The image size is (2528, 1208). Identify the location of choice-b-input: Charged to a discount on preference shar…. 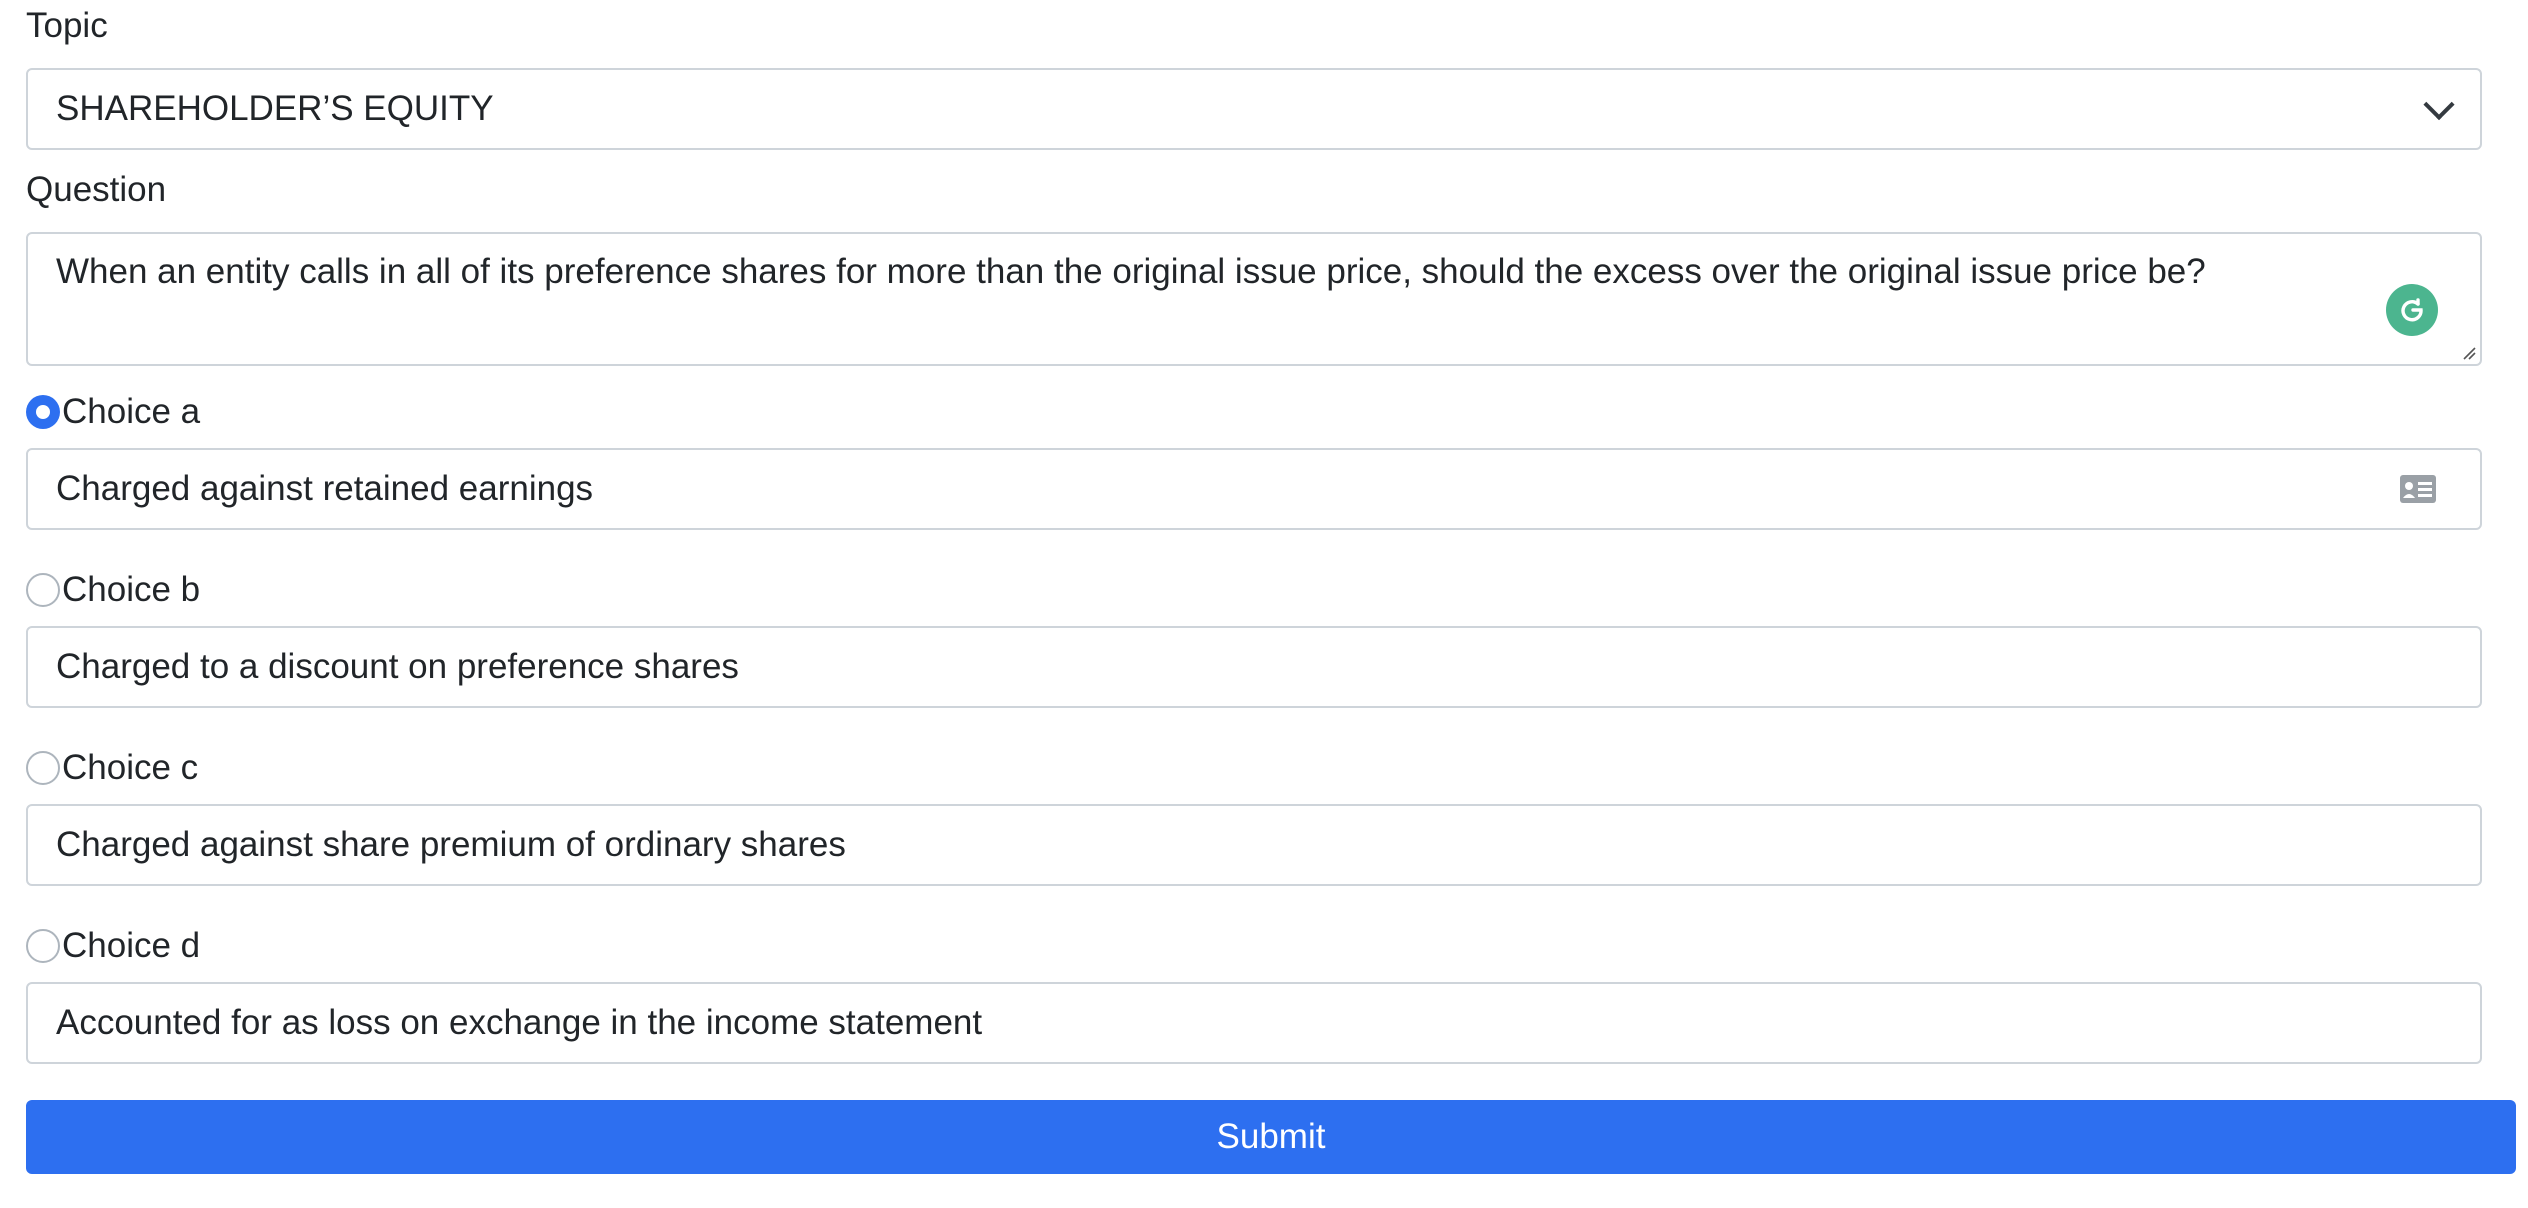
(1254, 667).